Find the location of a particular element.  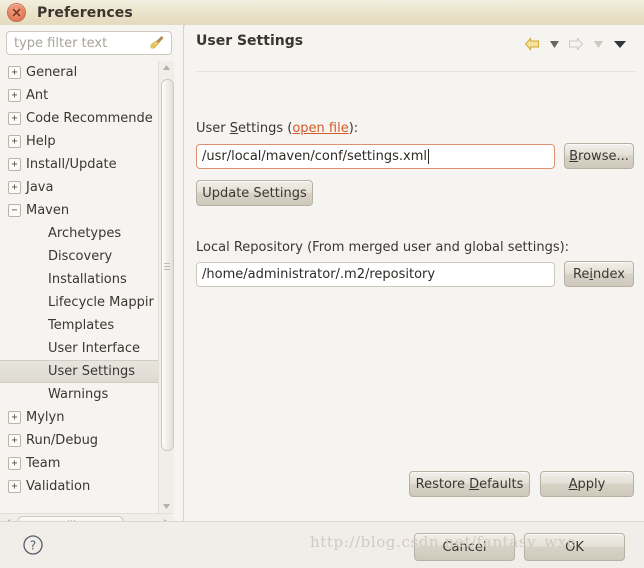

sidebar-item-archetypes: Archetypes is located at coordinates (79, 233).